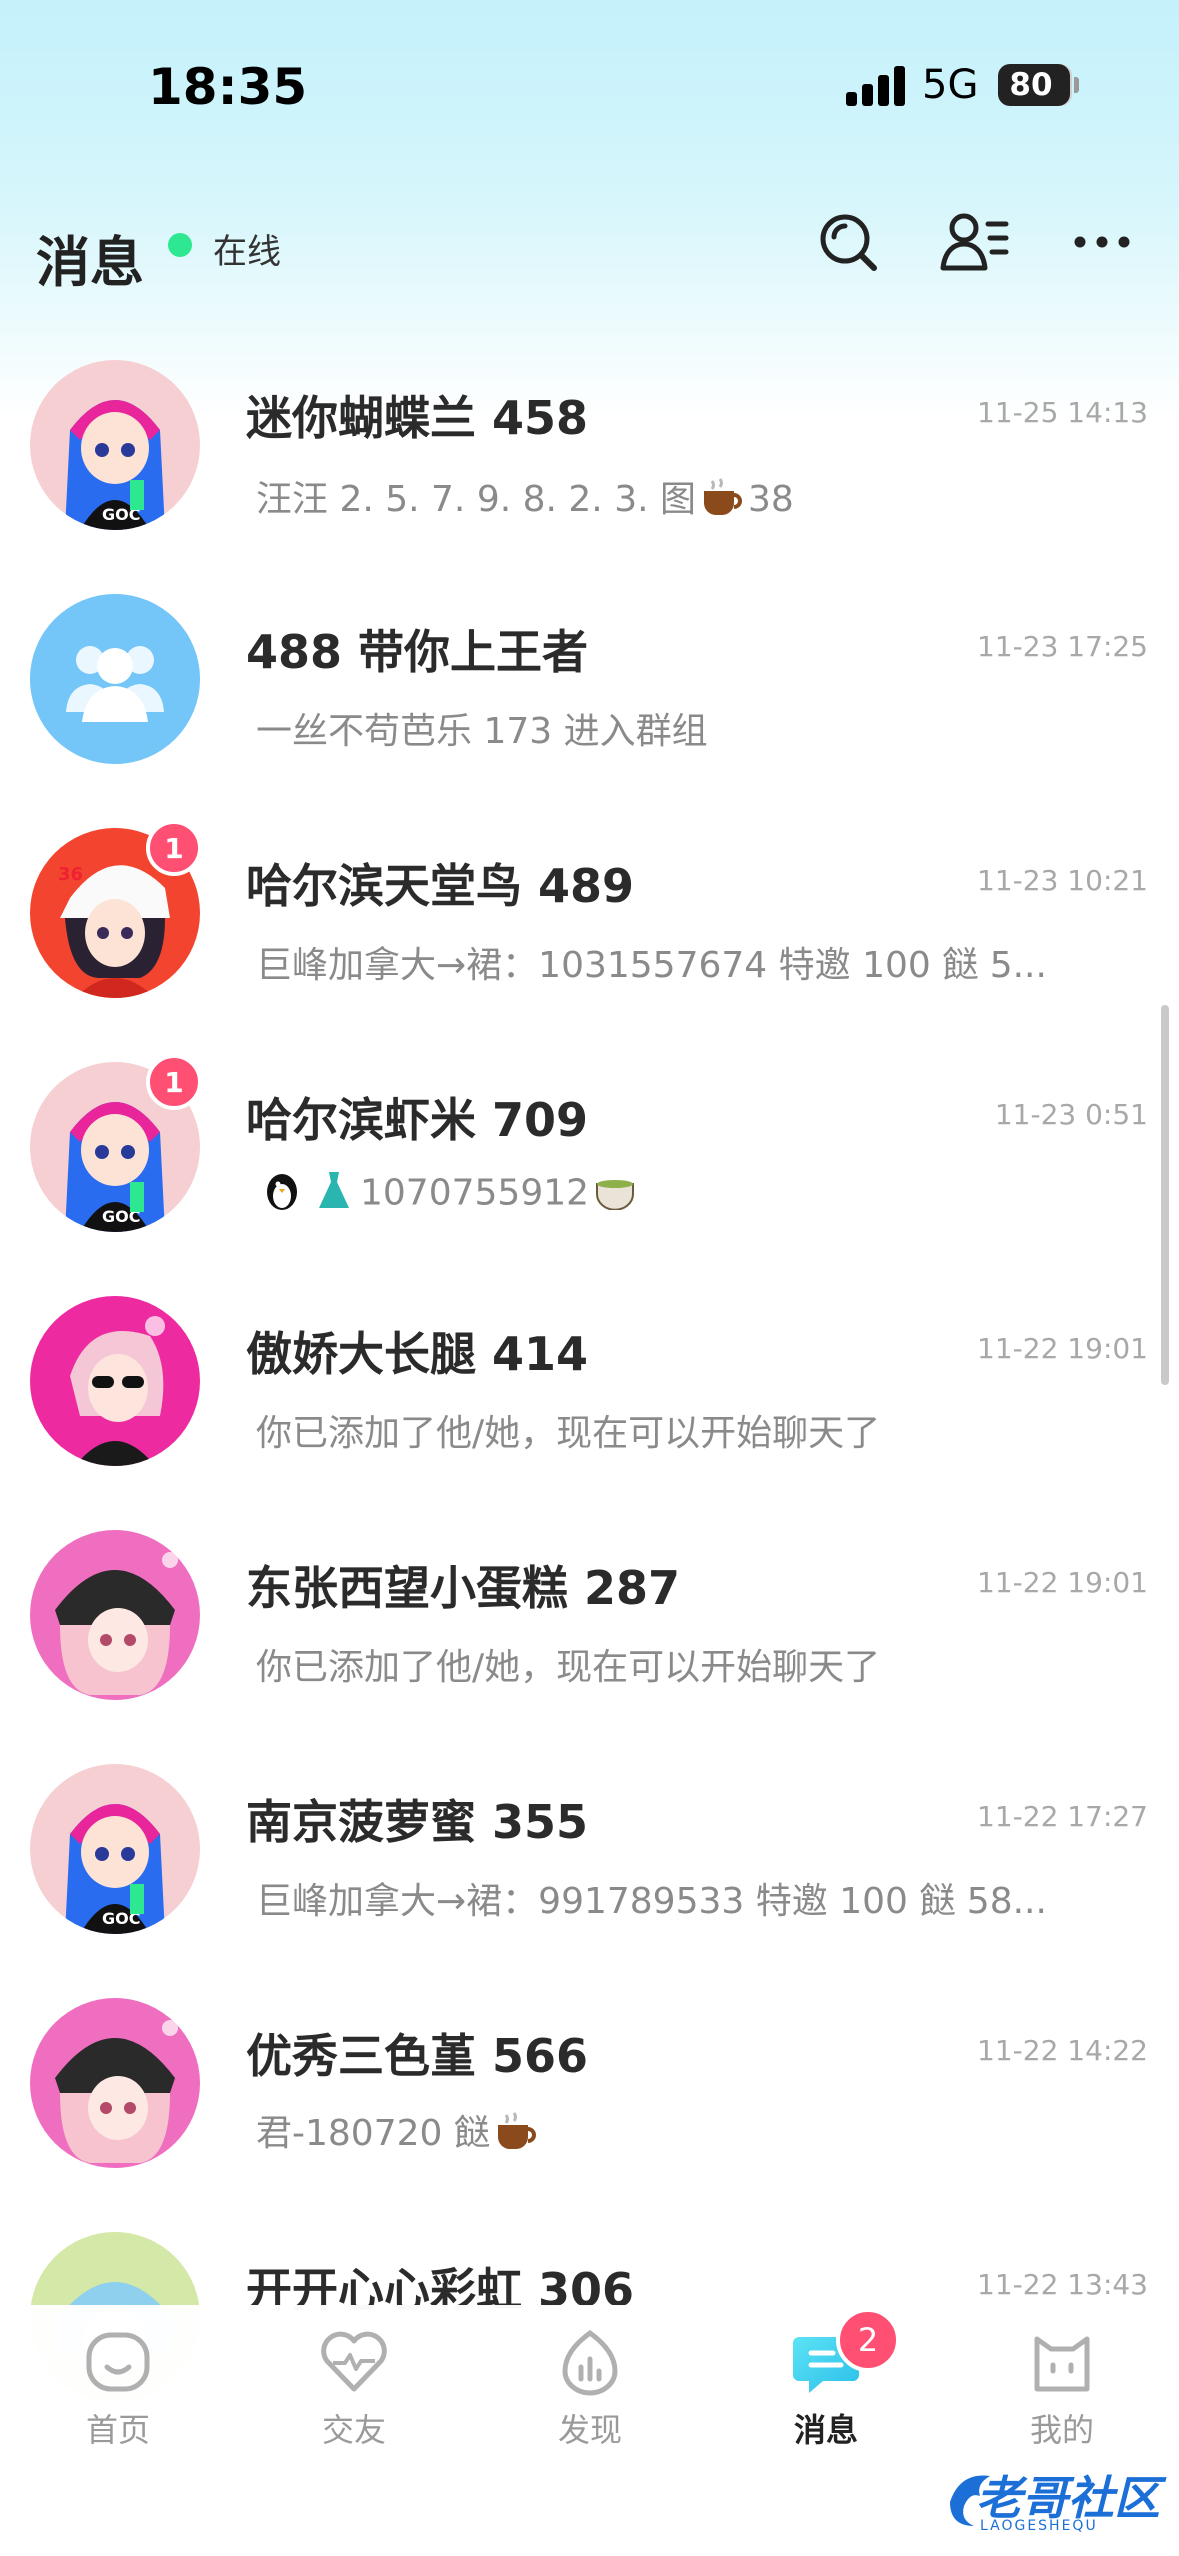 This screenshot has width=1179, height=2556. I want to click on conversation-name: 哈尔滨天堂鸟 489, so click(440, 886).